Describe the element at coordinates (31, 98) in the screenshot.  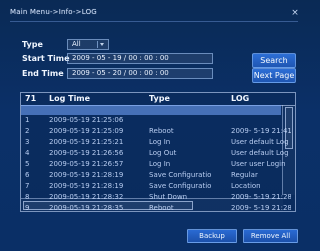
I see `header-count: 71` at that location.